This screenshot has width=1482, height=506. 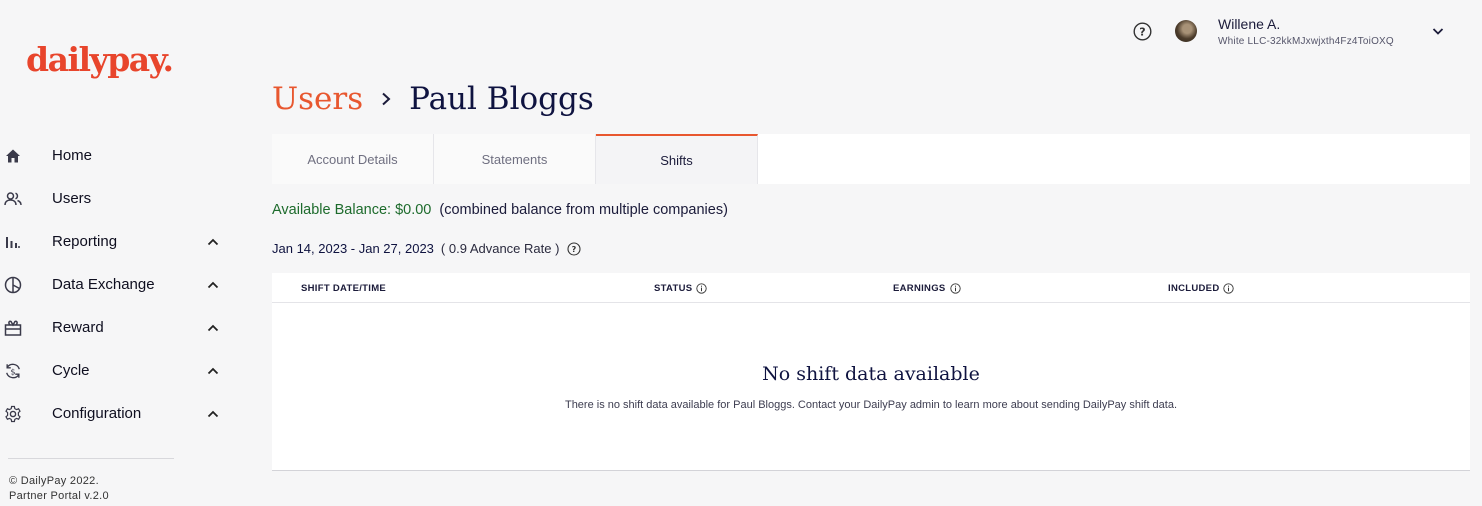 What do you see at coordinates (677, 159) in the screenshot?
I see `tab-shifts: Shifts` at bounding box center [677, 159].